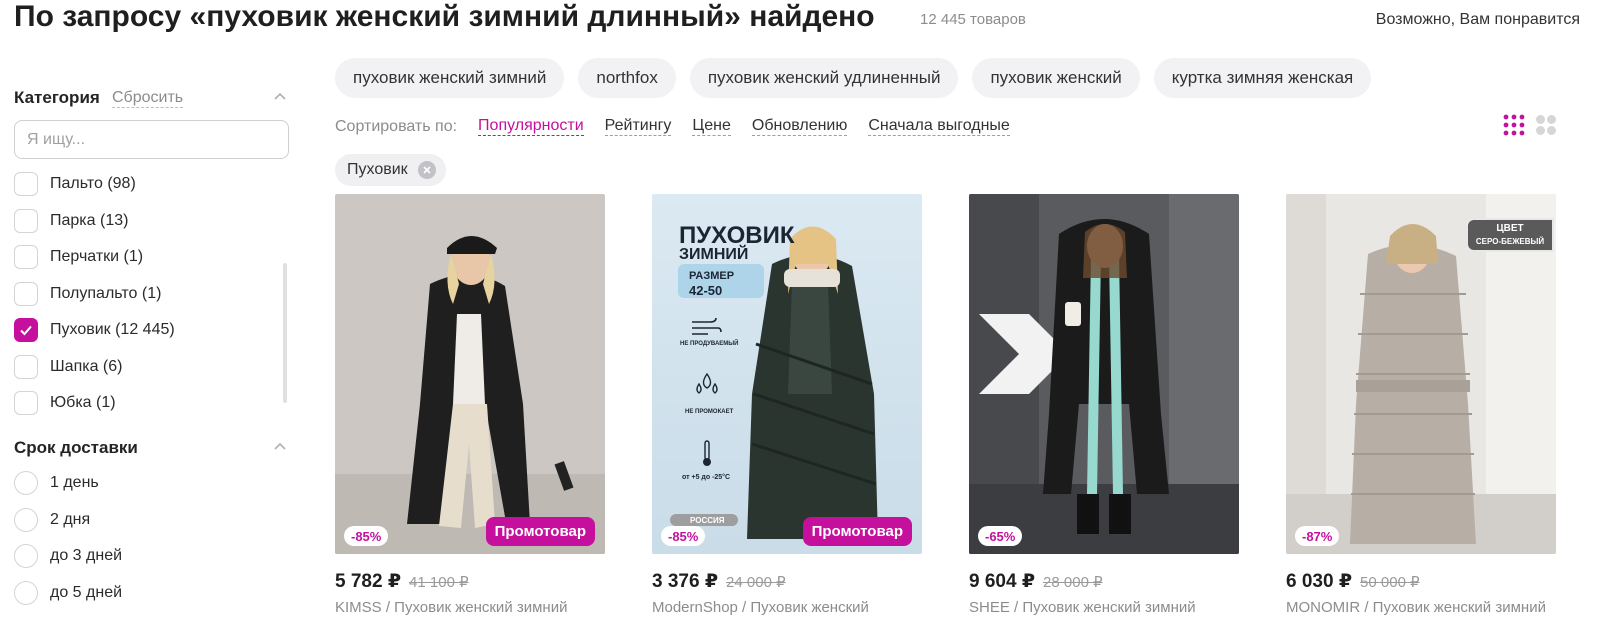 Image resolution: width=1600 pixels, height=633 pixels. I want to click on delivery-option: 2 дня, so click(154, 520).